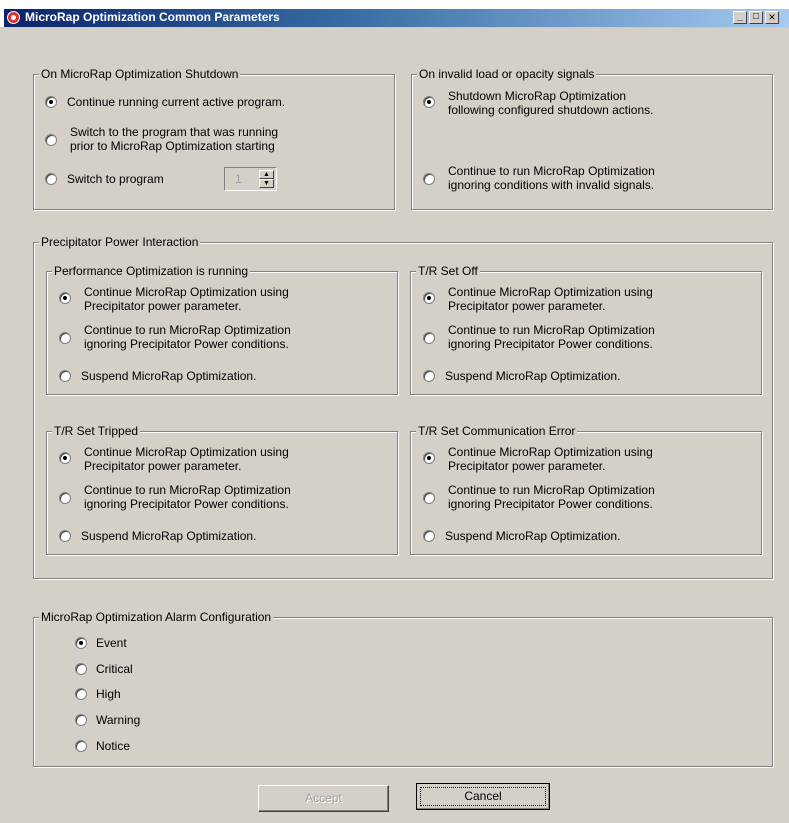 This screenshot has height=823, width=789. Describe the element at coordinates (250, 179) in the screenshot. I see `program-number-spinner: 1 ▲ ▼` at that location.